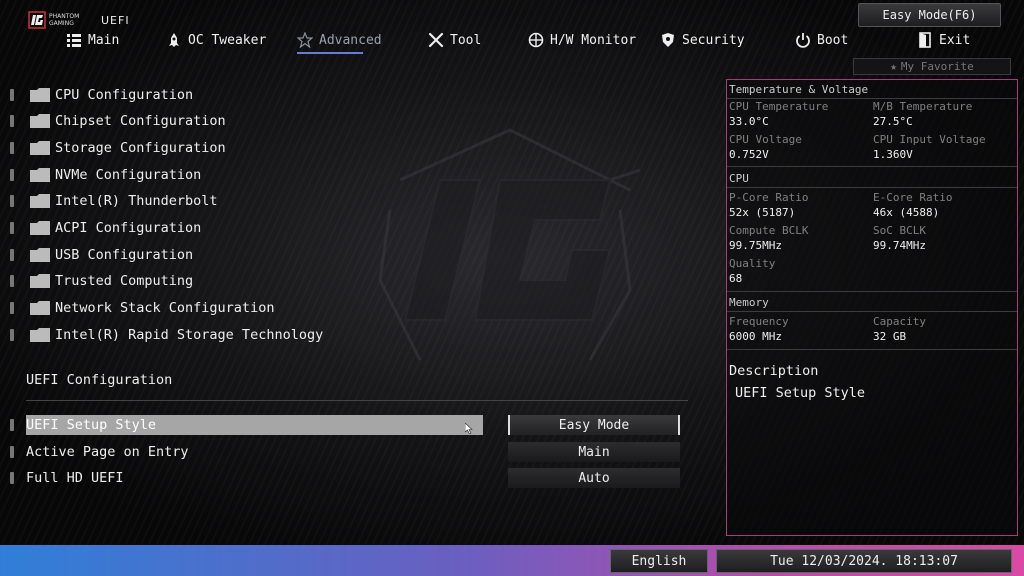 This screenshot has width=1024, height=576. What do you see at coordinates (774, 371) in the screenshot?
I see `description-heading: Description` at bounding box center [774, 371].